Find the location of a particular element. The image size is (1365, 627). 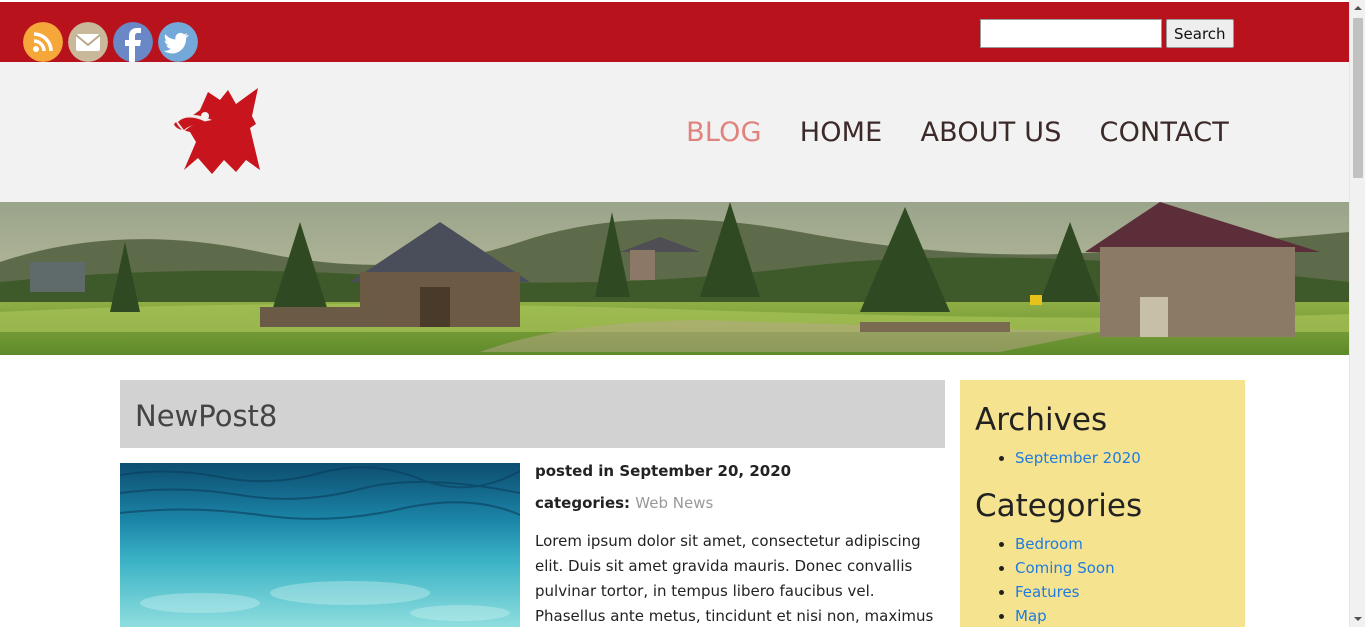

scroll-up-arrow-icon is located at coordinates (1358, 8).